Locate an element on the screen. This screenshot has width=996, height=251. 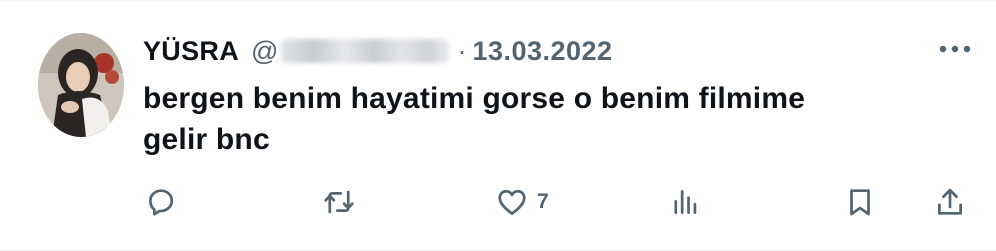
retweet-button is located at coordinates (339, 202).